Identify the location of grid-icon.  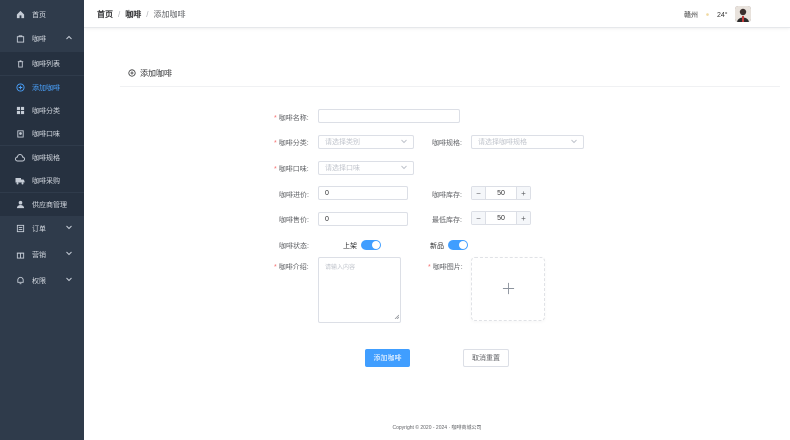
(20, 111).